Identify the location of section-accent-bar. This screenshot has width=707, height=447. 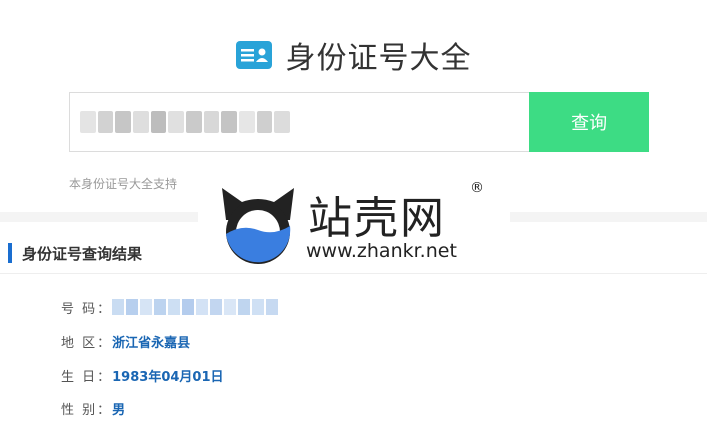
(10, 253).